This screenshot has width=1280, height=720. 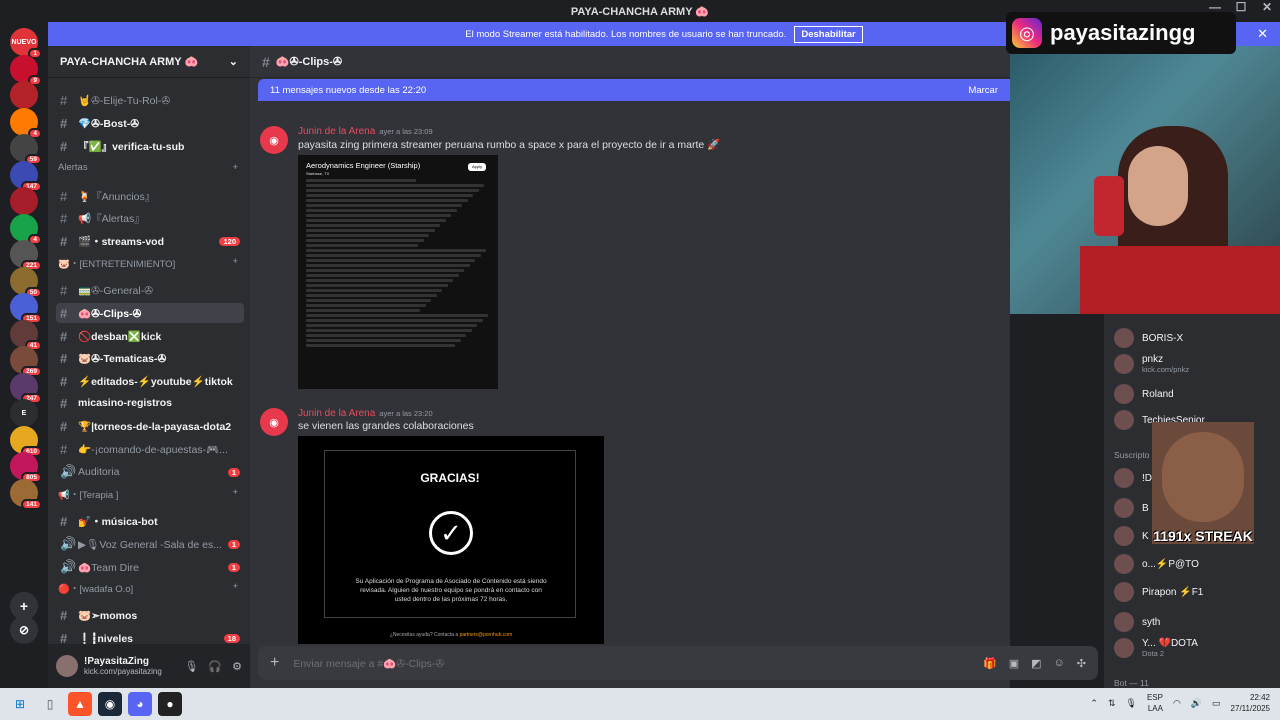 I want to click on server-icon: 141, so click(x=26, y=494).